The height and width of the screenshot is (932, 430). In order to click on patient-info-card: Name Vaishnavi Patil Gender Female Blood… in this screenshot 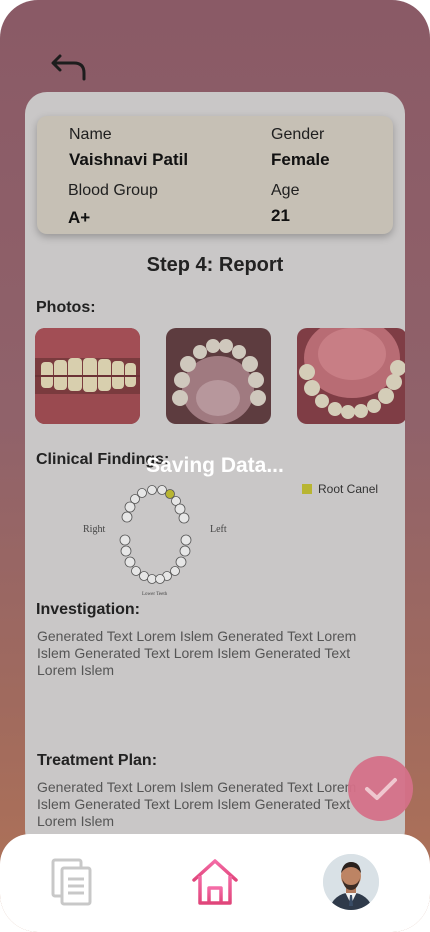, I will do `click(215, 175)`.